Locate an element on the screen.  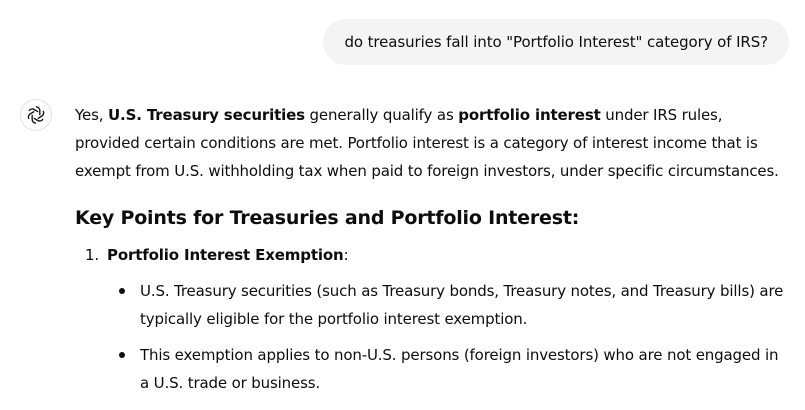
item-title-suffix: : is located at coordinates (346, 255).